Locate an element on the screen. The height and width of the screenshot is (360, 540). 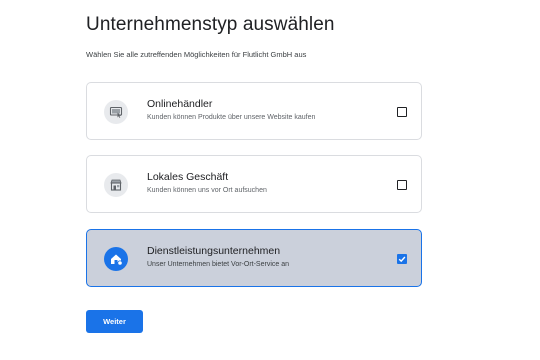
page-title: Unternehmenstyp auswählen is located at coordinates (210, 24).